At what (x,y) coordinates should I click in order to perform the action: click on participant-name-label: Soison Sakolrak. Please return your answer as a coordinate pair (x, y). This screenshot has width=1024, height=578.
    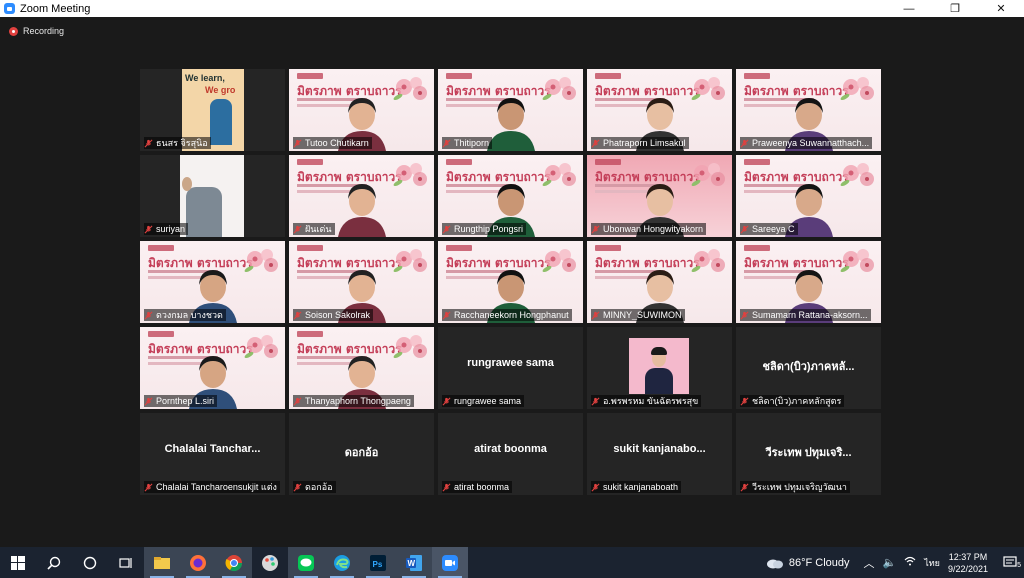
    Looking at the image, I should click on (333, 315).